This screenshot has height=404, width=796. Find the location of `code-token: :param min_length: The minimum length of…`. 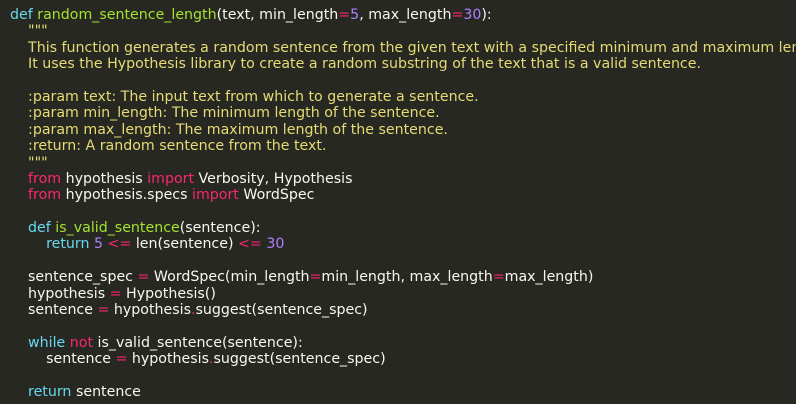

code-token: :param min_length: The minimum length of… is located at coordinates (225, 113).